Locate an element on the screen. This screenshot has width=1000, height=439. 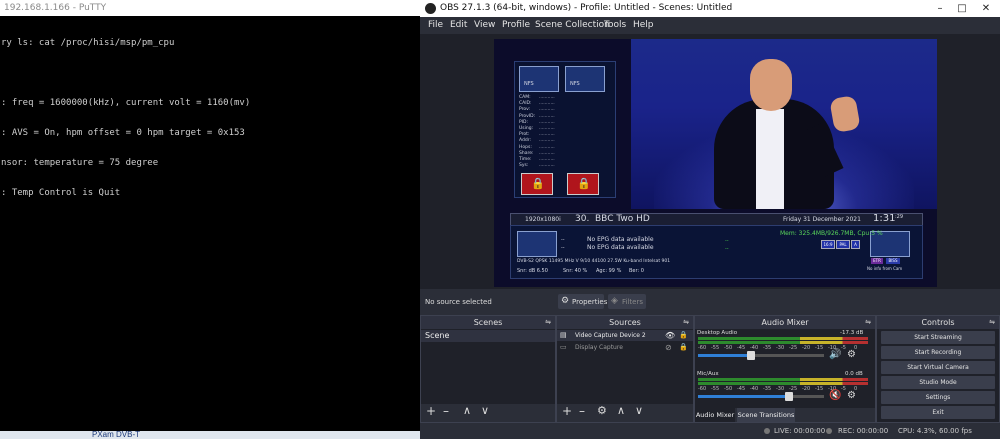
source-item: ▤ Video Capture Device 2 👁 🔒 is located at coordinates (625, 335).